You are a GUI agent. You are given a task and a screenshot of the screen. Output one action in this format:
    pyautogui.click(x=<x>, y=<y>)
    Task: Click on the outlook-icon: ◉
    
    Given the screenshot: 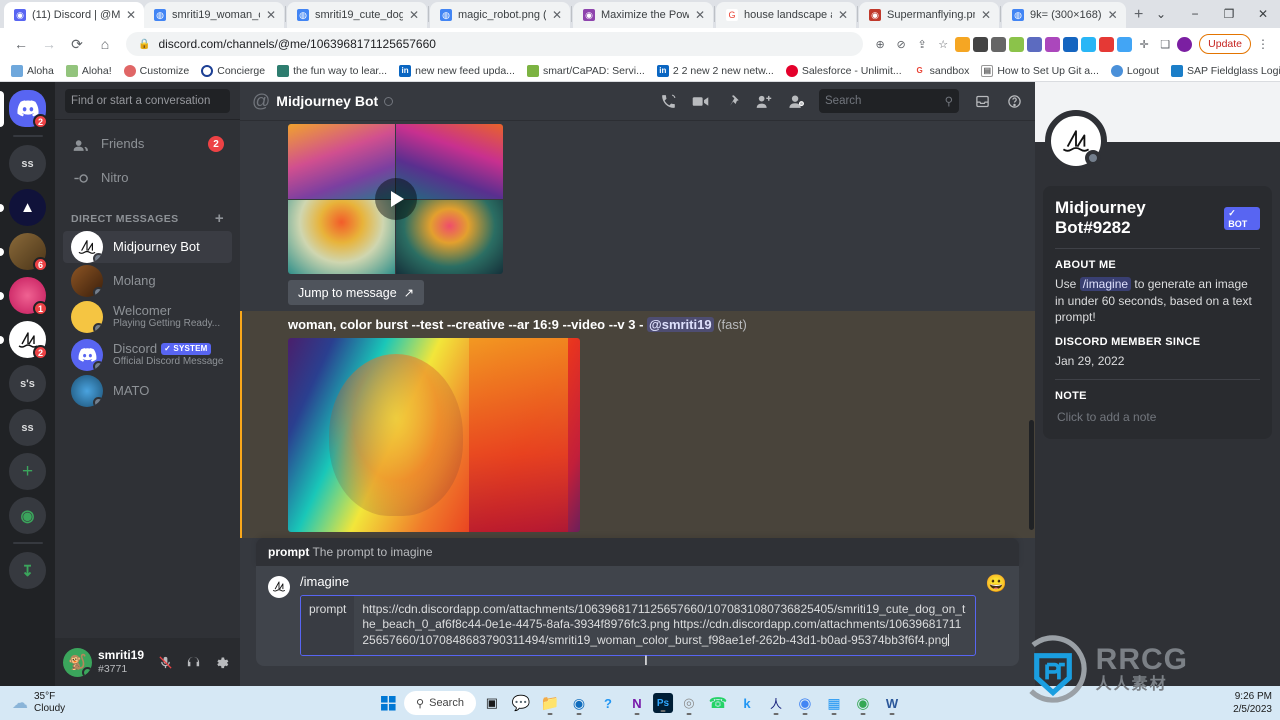 What is the action you would take?
    pyautogui.click(x=579, y=703)
    